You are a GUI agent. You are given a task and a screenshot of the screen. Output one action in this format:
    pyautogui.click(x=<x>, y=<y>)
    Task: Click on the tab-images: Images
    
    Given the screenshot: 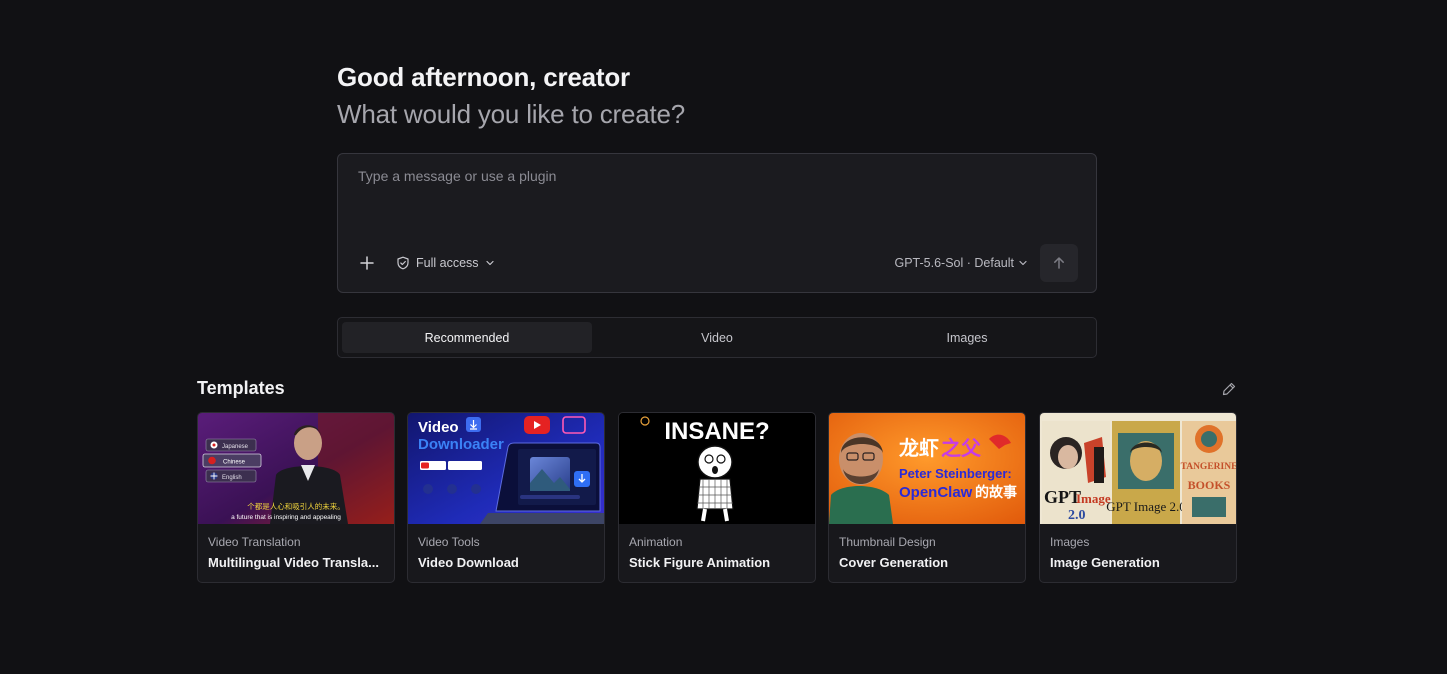 What is the action you would take?
    pyautogui.click(x=967, y=337)
    